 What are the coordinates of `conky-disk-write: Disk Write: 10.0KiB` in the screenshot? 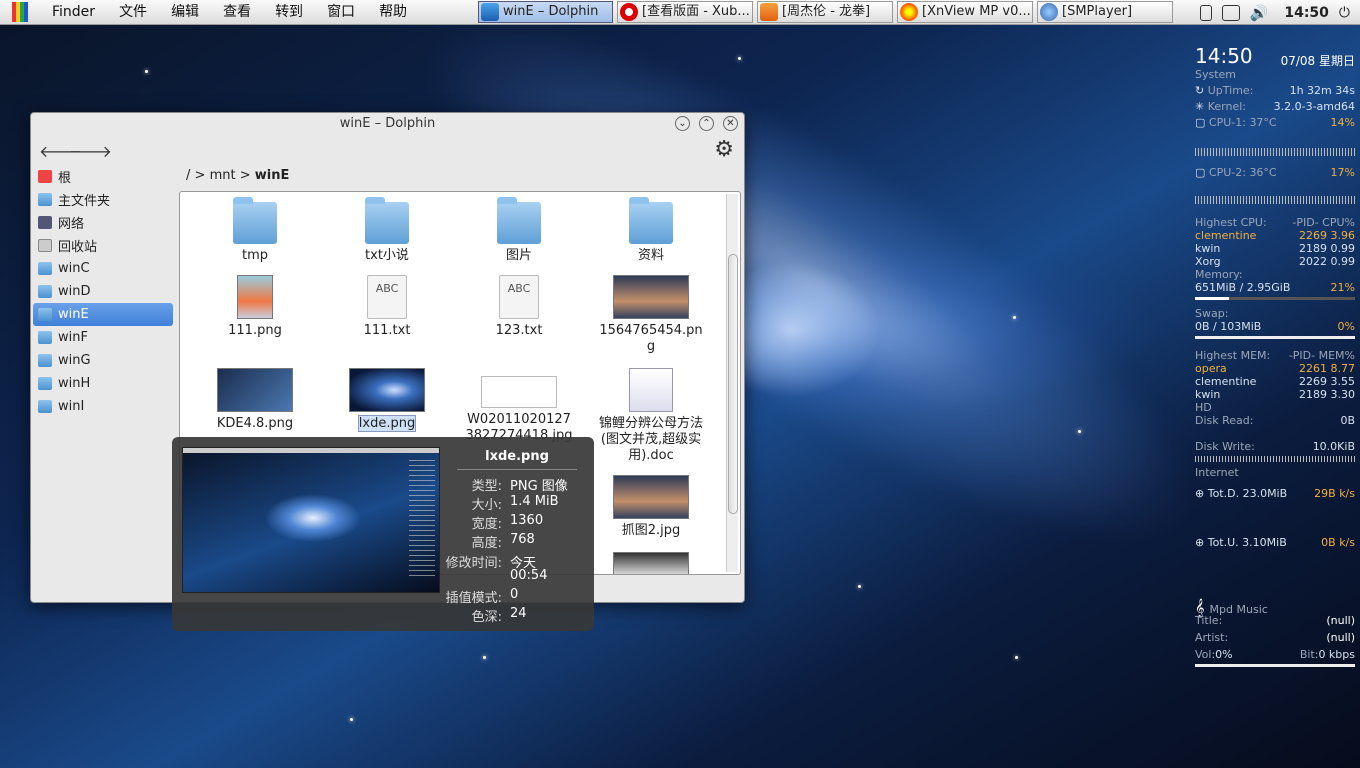 It's located at (1275, 446).